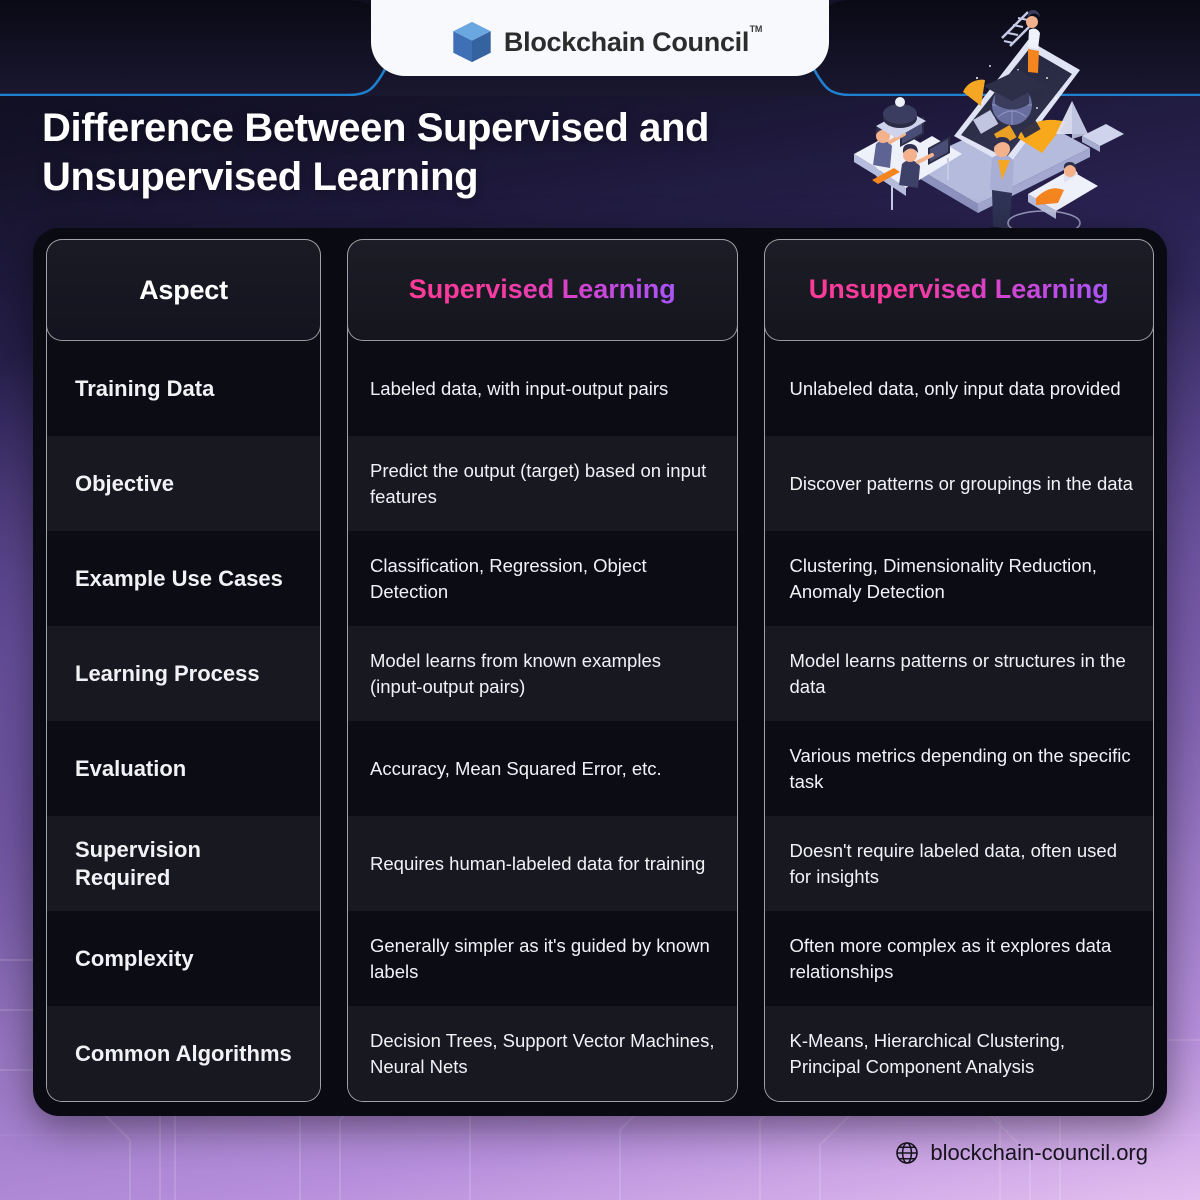  I want to click on column-header-aspect: Aspect, so click(183, 290).